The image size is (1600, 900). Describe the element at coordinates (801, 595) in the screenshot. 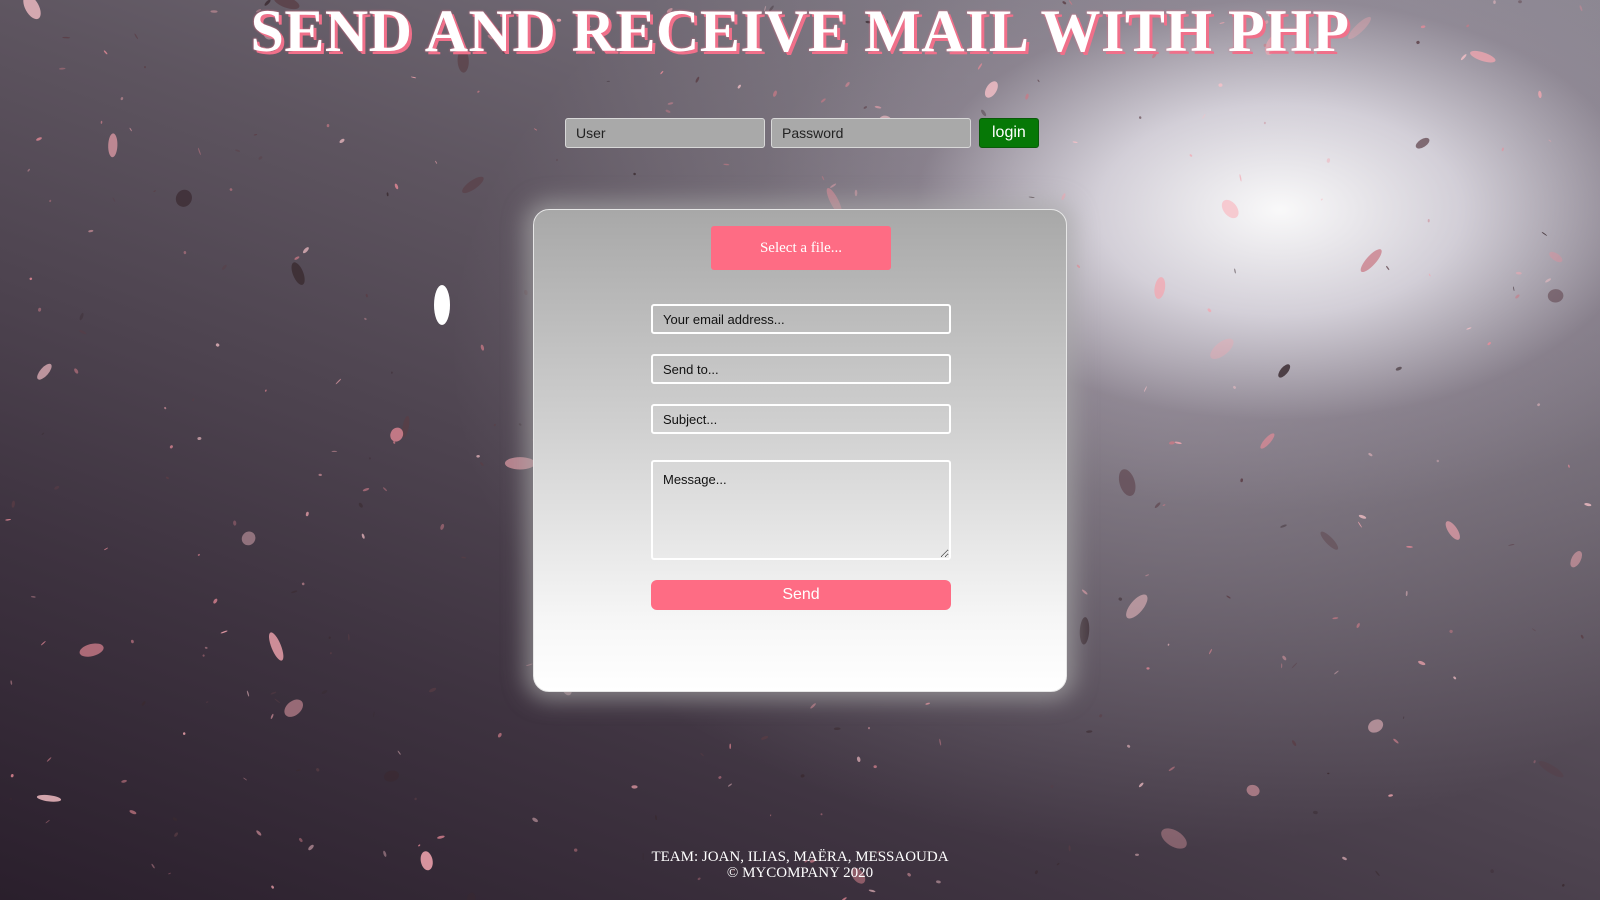

I see `send-button: Send` at that location.